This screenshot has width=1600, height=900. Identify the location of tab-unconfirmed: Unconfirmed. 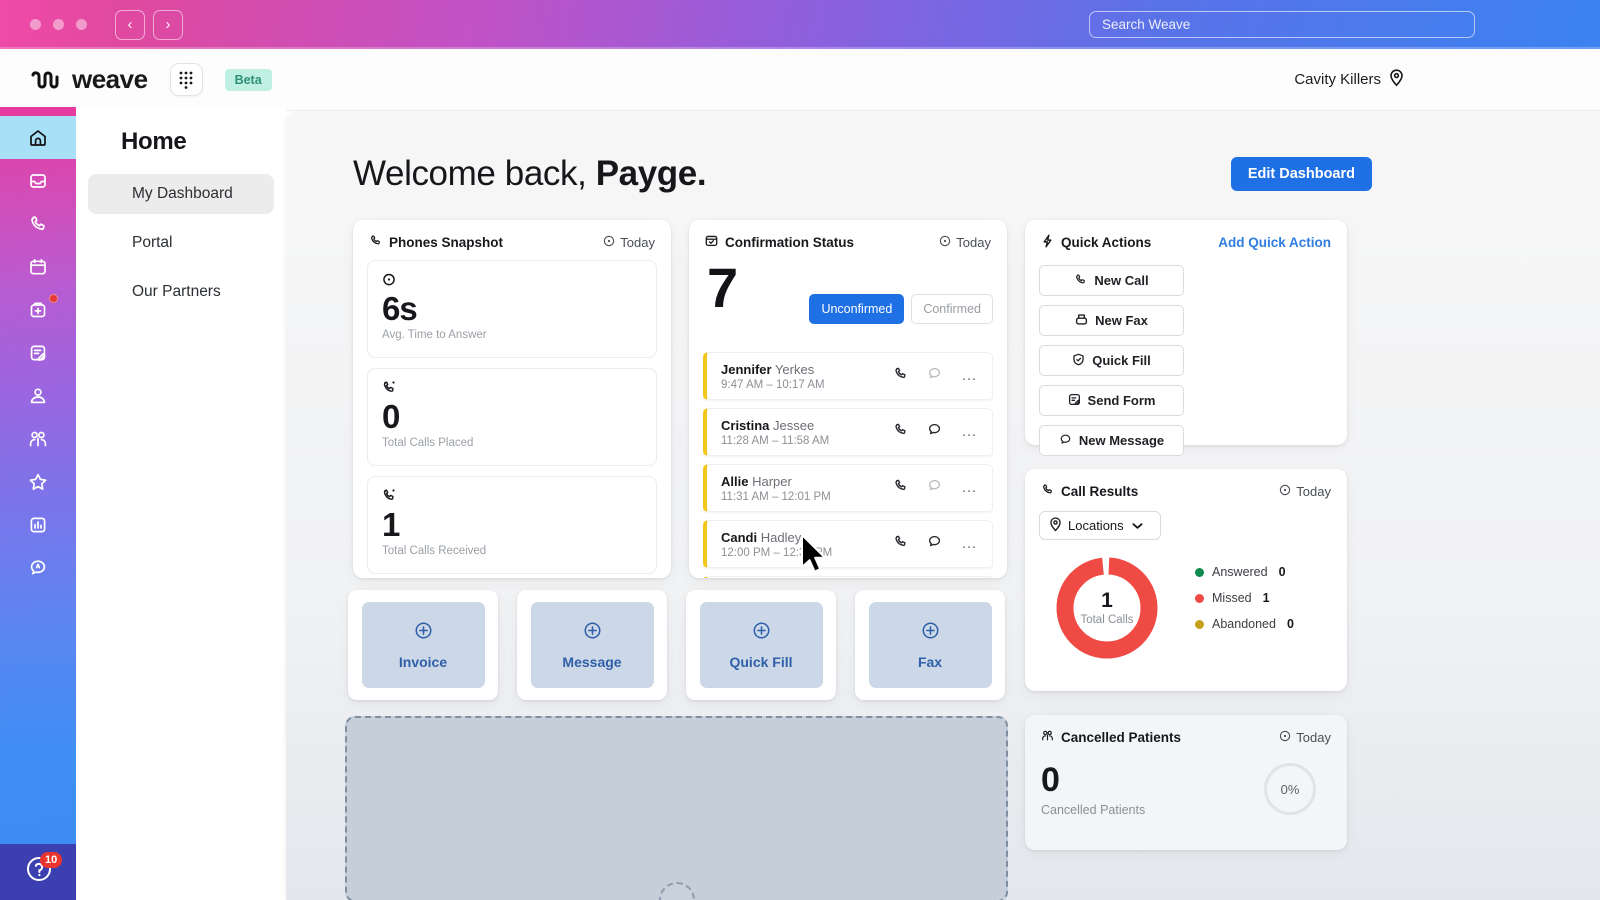
(857, 309).